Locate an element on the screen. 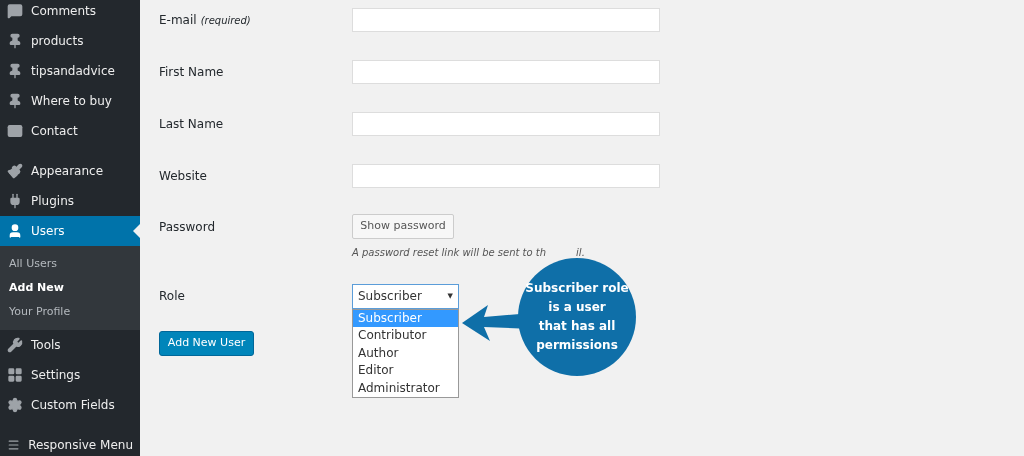 This screenshot has width=1024, height=456. required-note: (required) is located at coordinates (225, 20).